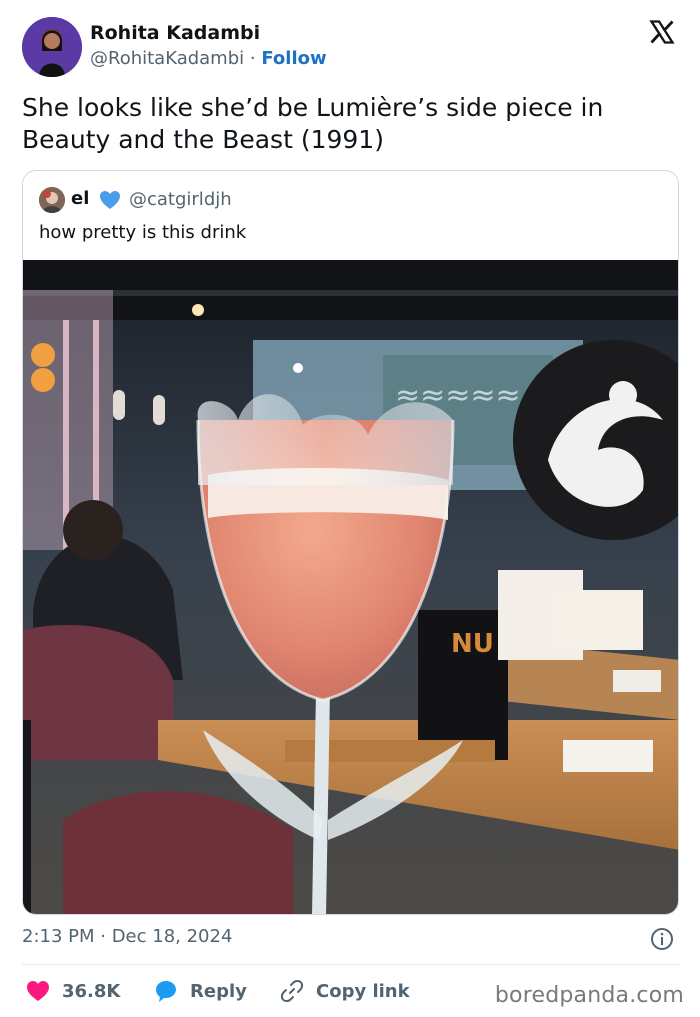 The image size is (700, 1017). I want to click on author-handle: @RohitaKadambi, so click(167, 58).